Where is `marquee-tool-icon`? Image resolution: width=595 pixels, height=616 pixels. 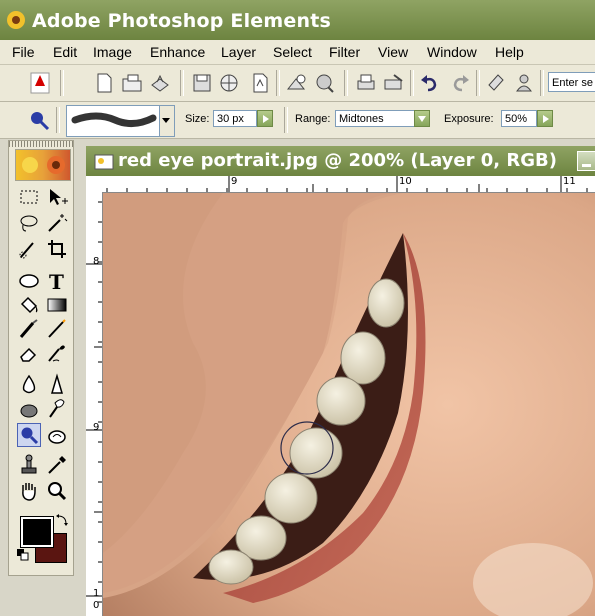
marquee-tool-icon is located at coordinates (29, 197).